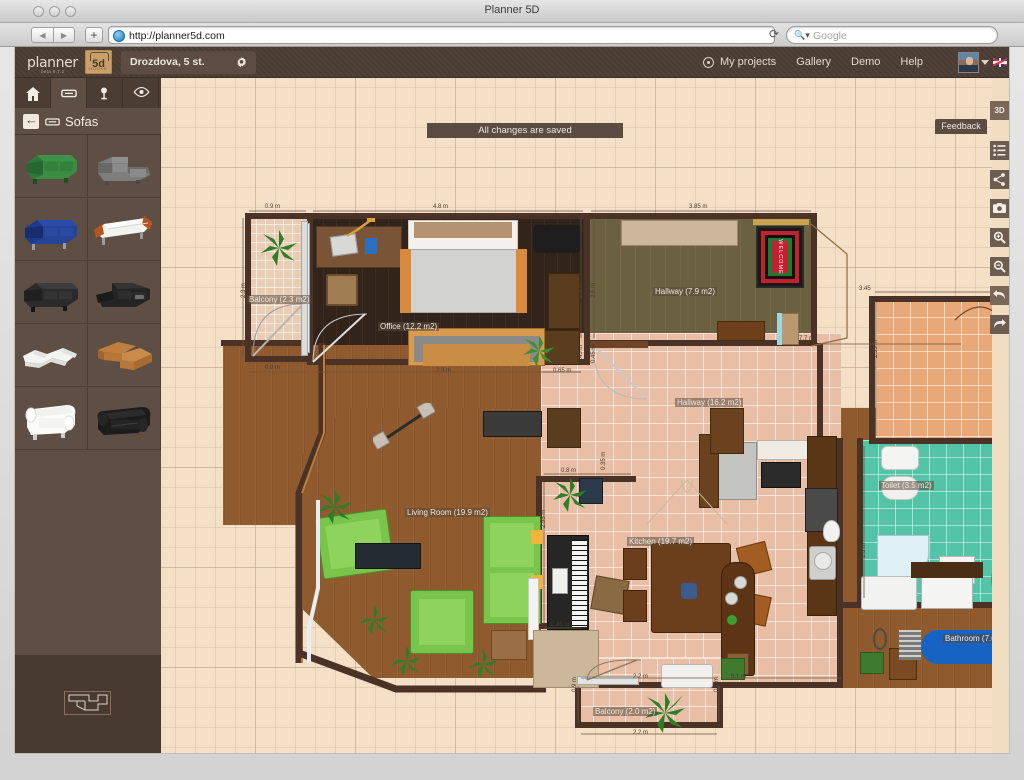 The width and height of the screenshot is (1024, 780). What do you see at coordinates (51, 229) in the screenshot?
I see `catalog-item-sofa-blue` at bounding box center [51, 229].